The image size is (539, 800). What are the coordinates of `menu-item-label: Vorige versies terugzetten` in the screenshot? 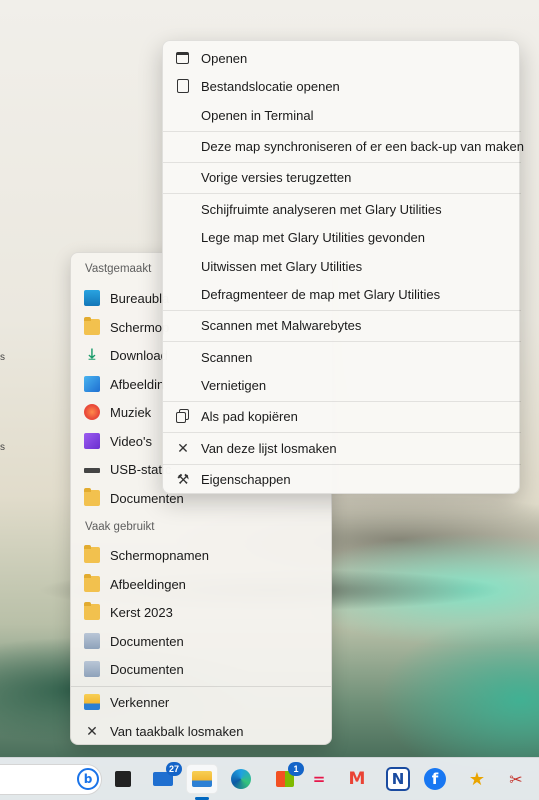 It's located at (276, 177).